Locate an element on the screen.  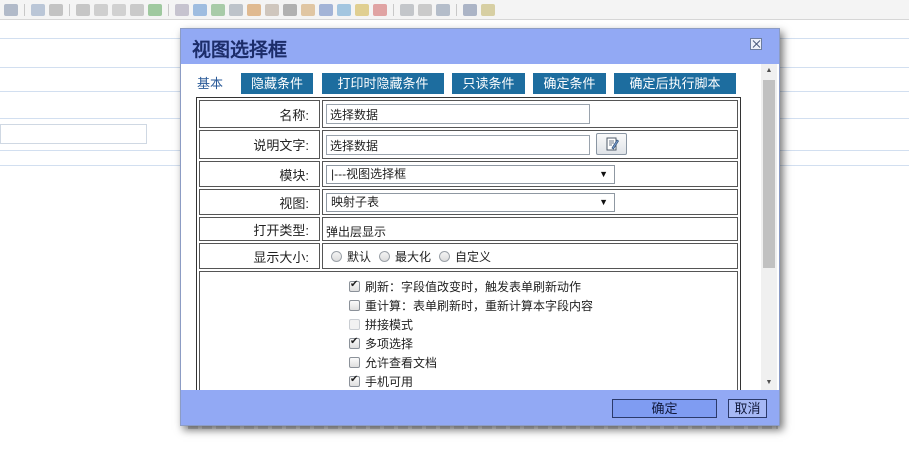
form-row-view: 视图: 映射子表 ▼ is located at coordinates (468, 202).